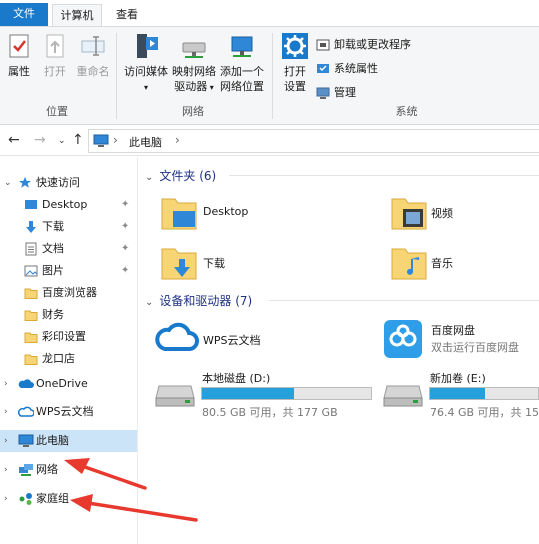 The width and height of the screenshot is (539, 544). What do you see at coordinates (25, 182) in the screenshot?
I see `star-icon` at bounding box center [25, 182].